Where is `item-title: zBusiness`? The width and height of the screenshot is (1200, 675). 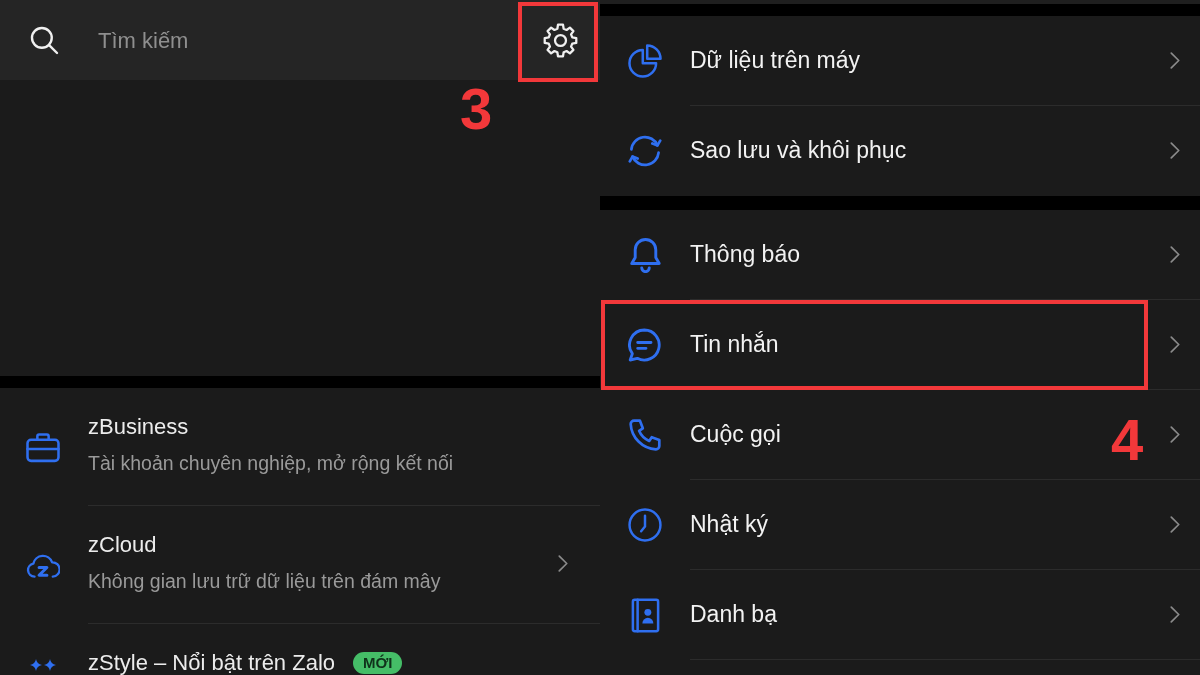 item-title: zBusiness is located at coordinates (138, 427).